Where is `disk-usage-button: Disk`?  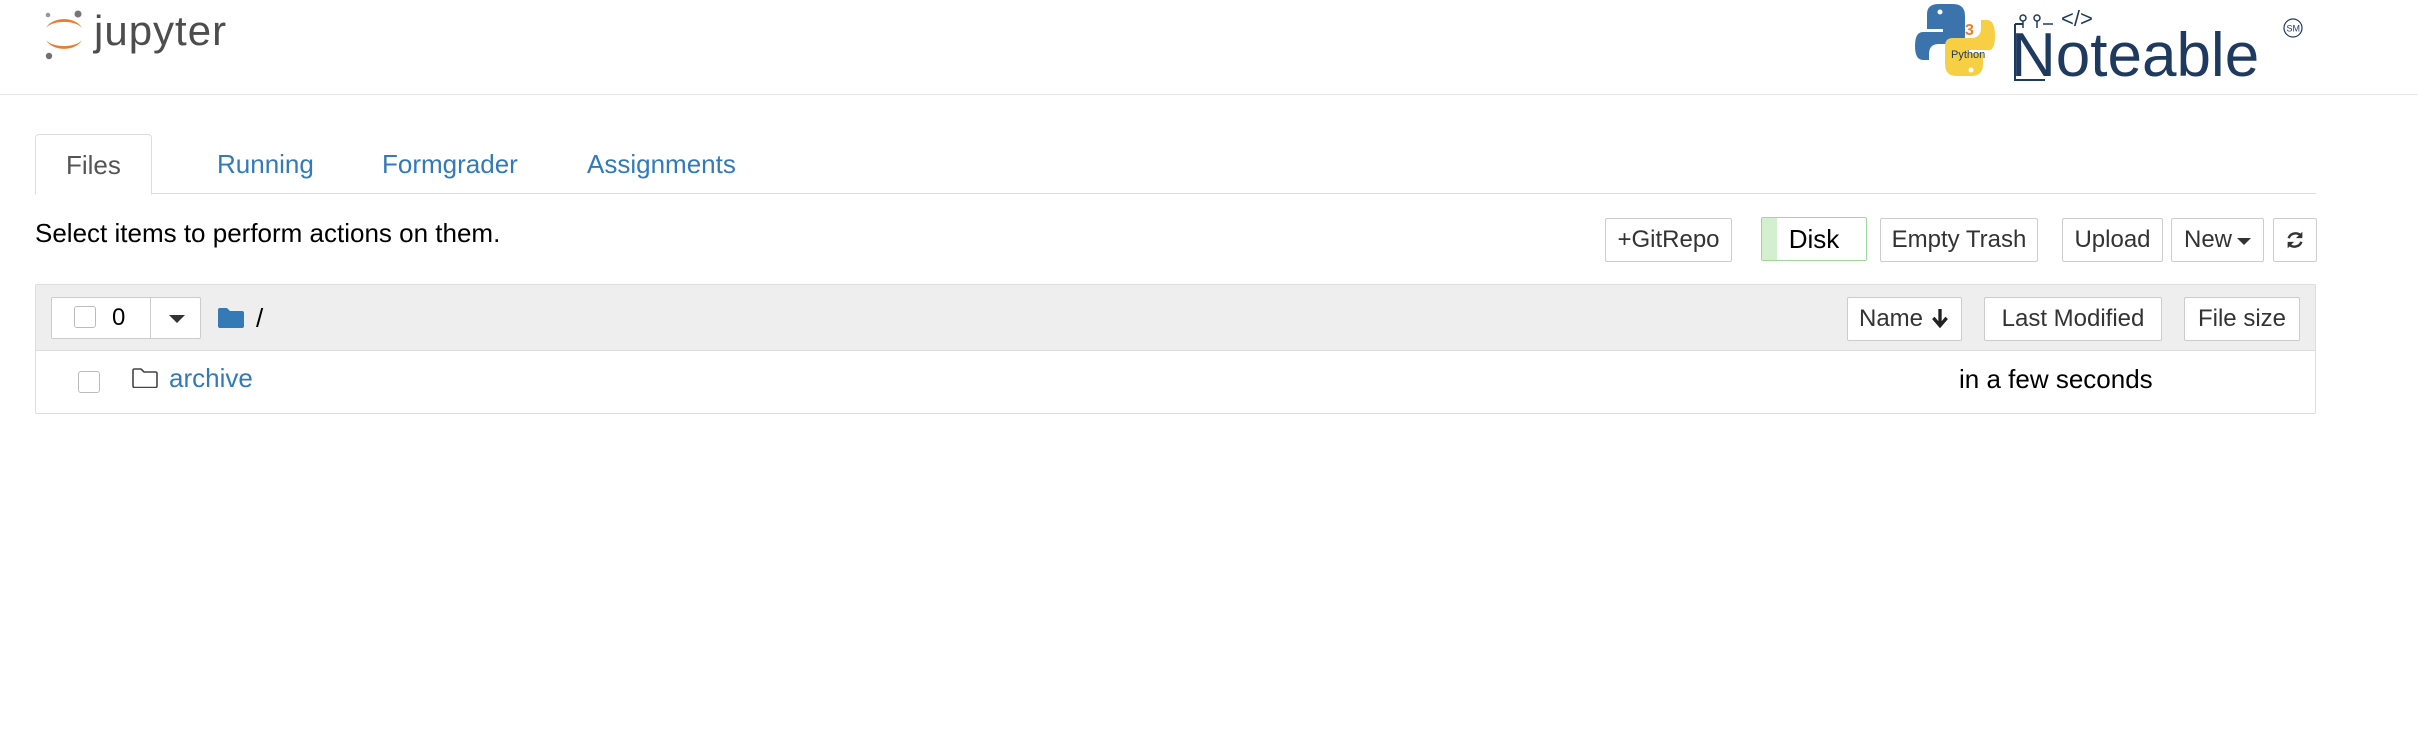 disk-usage-button: Disk is located at coordinates (1814, 239).